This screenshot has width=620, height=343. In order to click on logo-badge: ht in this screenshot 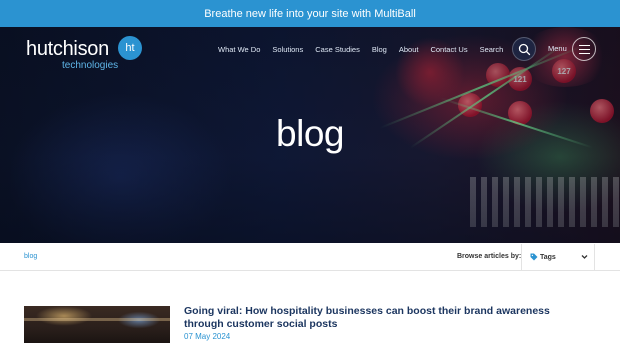, I will do `click(130, 48)`.